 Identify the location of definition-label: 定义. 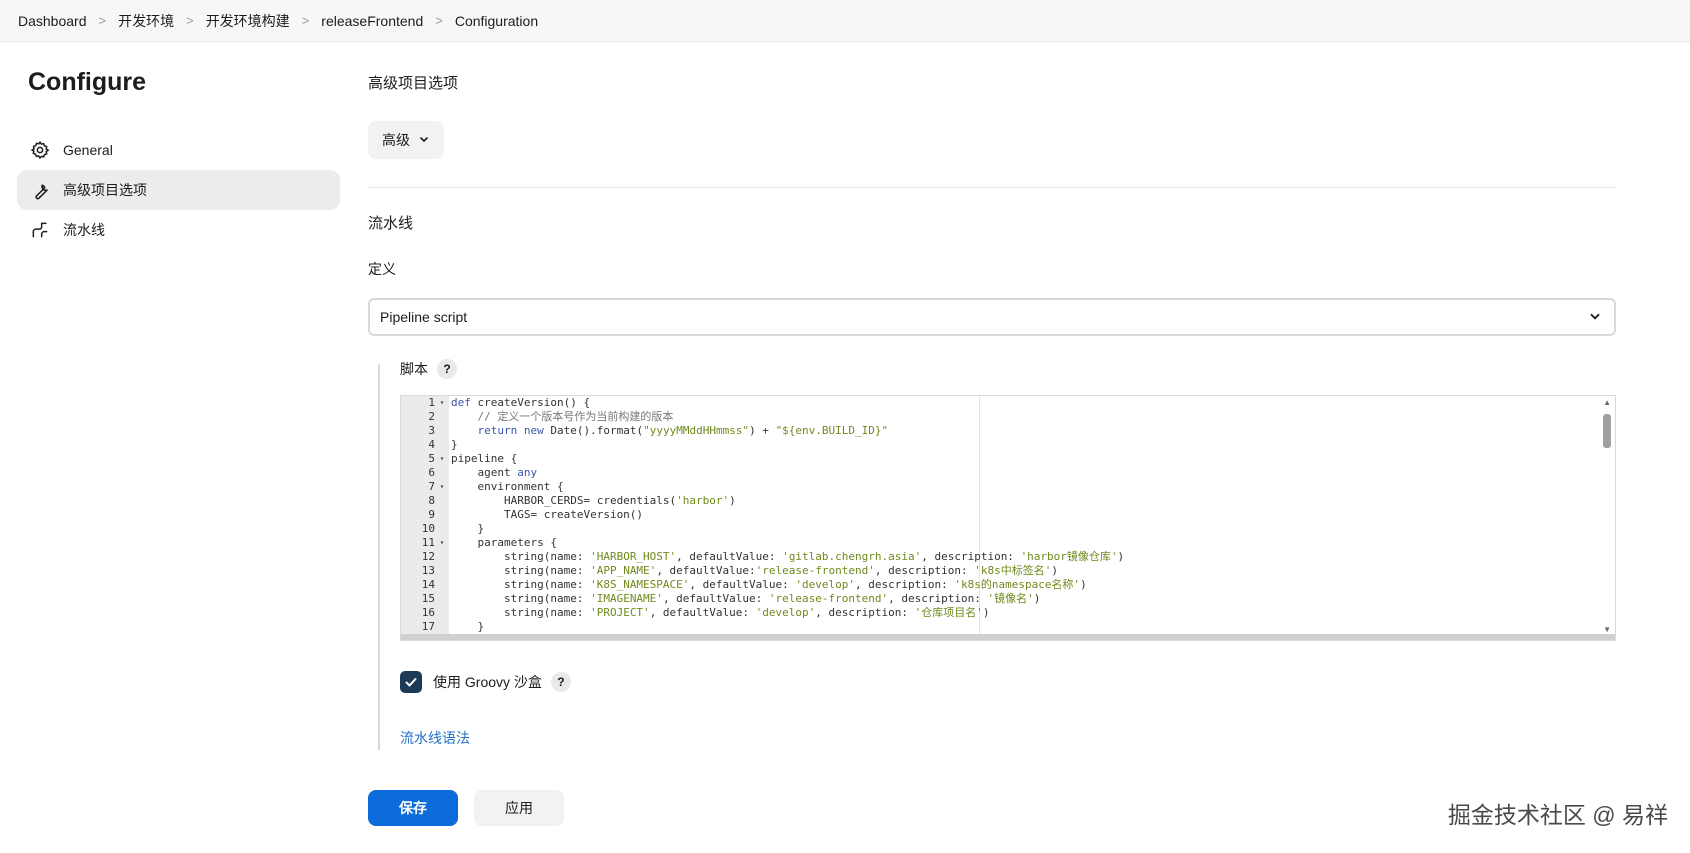
(382, 269).